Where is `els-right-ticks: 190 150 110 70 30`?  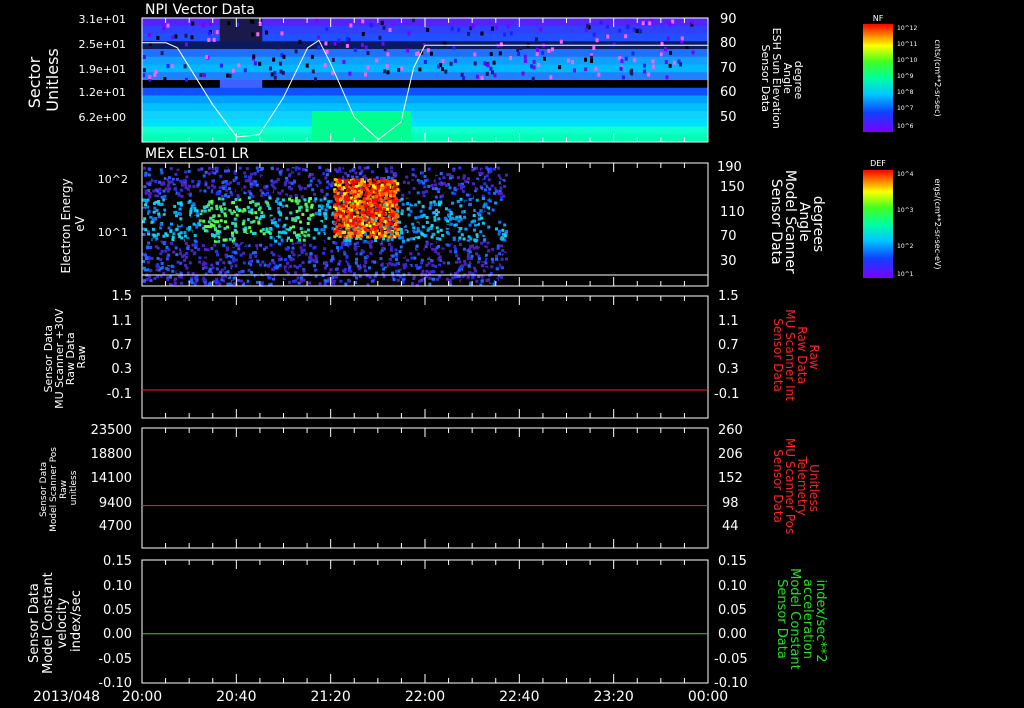 els-right-ticks: 190 150 110 70 30 is located at coordinates (731, 214).